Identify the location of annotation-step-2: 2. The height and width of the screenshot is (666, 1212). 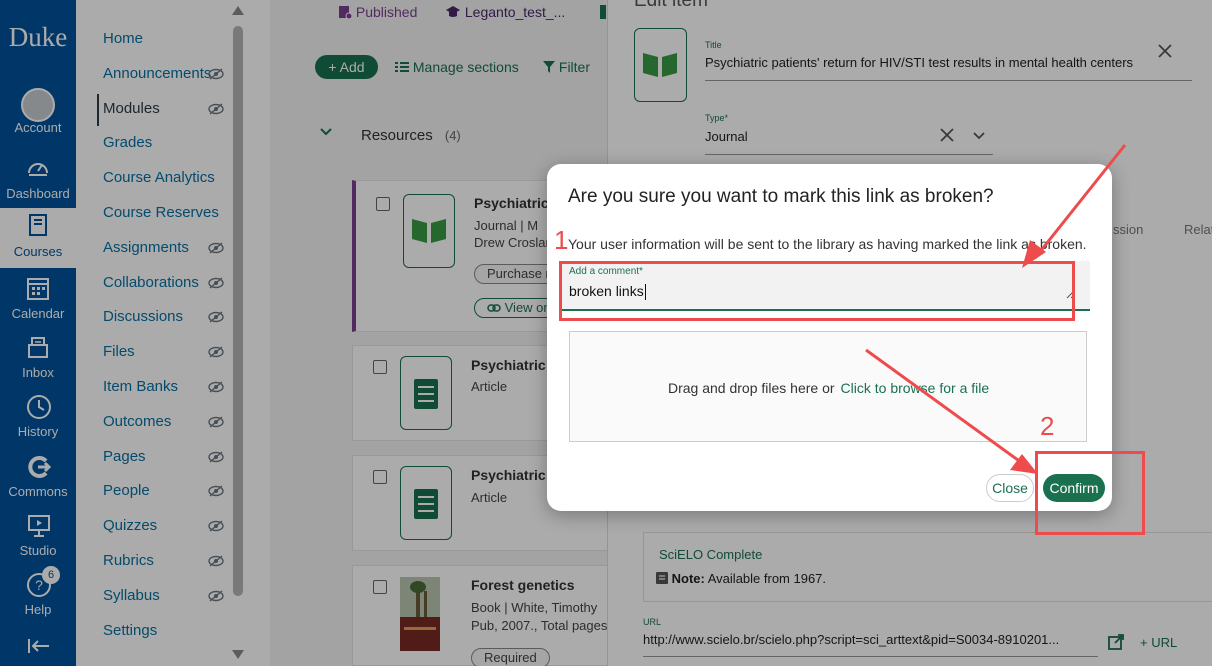
(1047, 426).